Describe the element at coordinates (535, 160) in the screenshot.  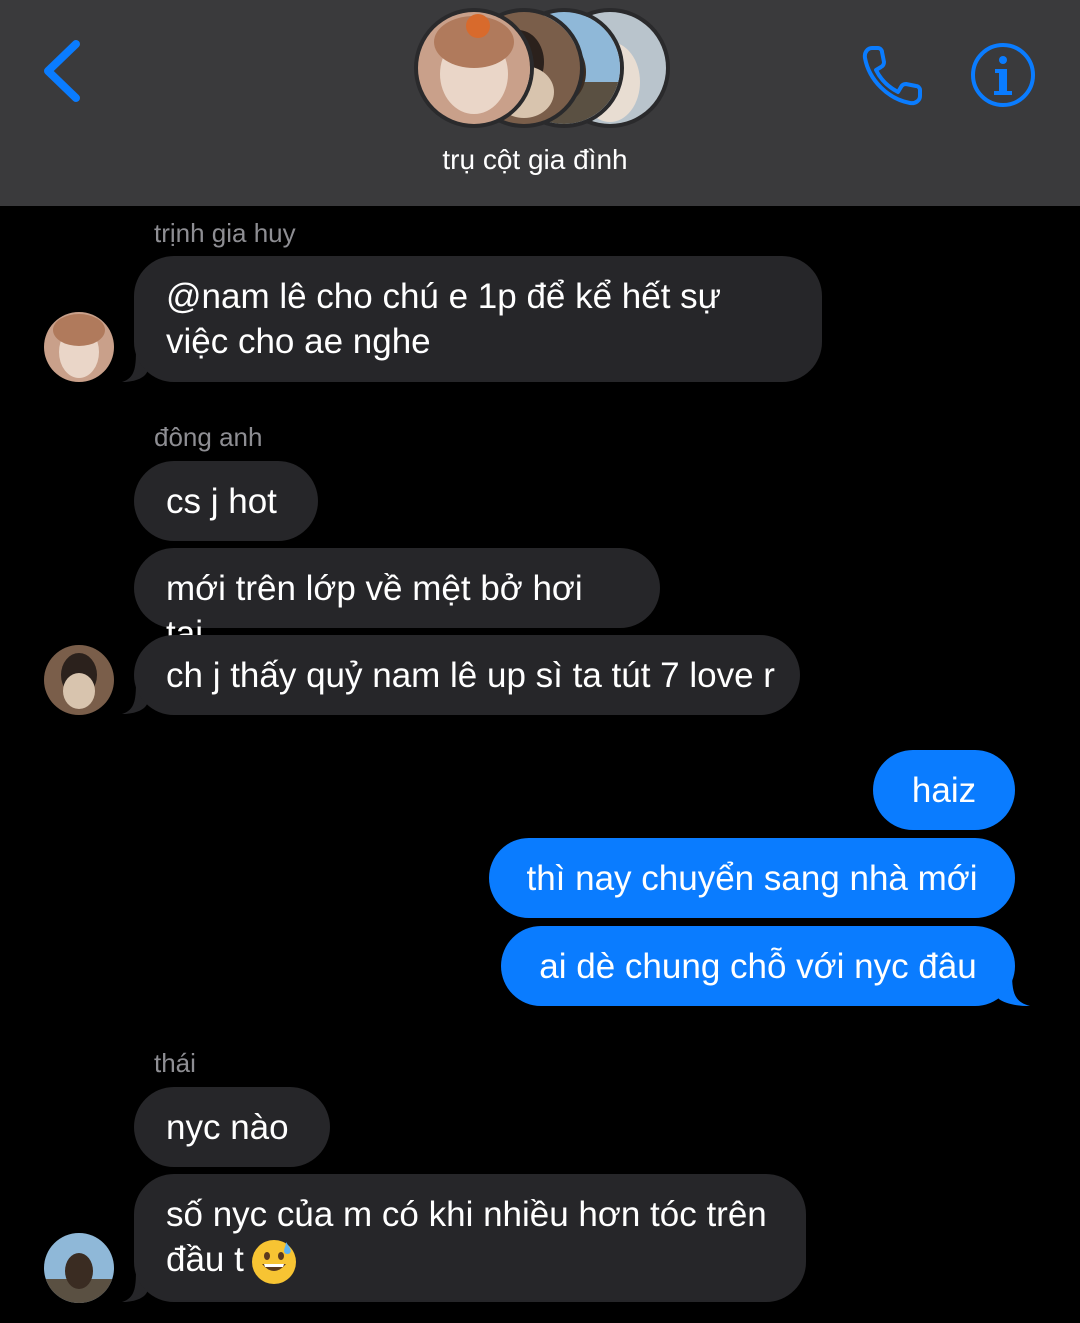
I see `conversation-title: trụ cột gia đình` at that location.